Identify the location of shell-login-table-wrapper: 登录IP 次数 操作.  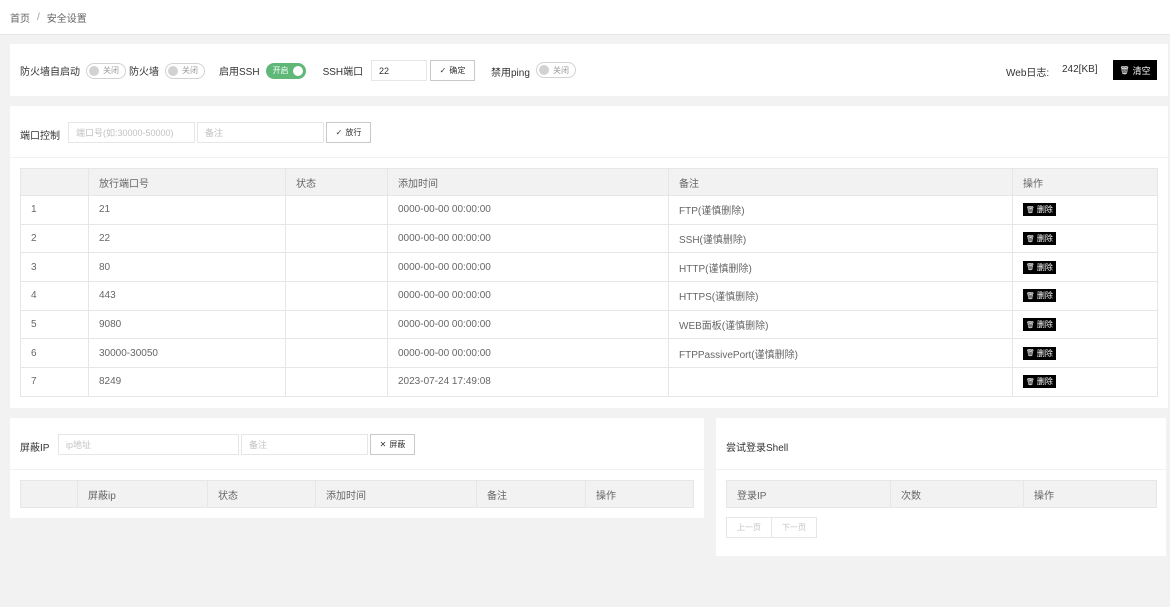
(941, 494).